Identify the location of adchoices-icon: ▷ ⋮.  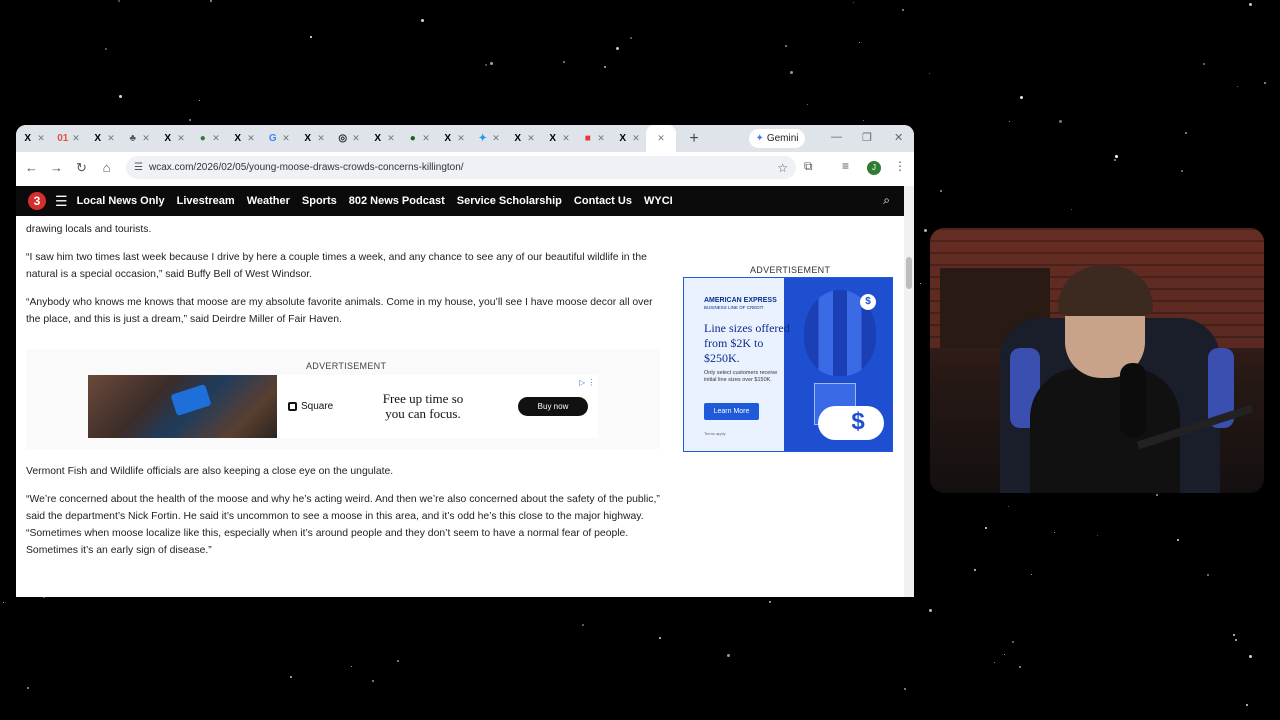
(587, 382).